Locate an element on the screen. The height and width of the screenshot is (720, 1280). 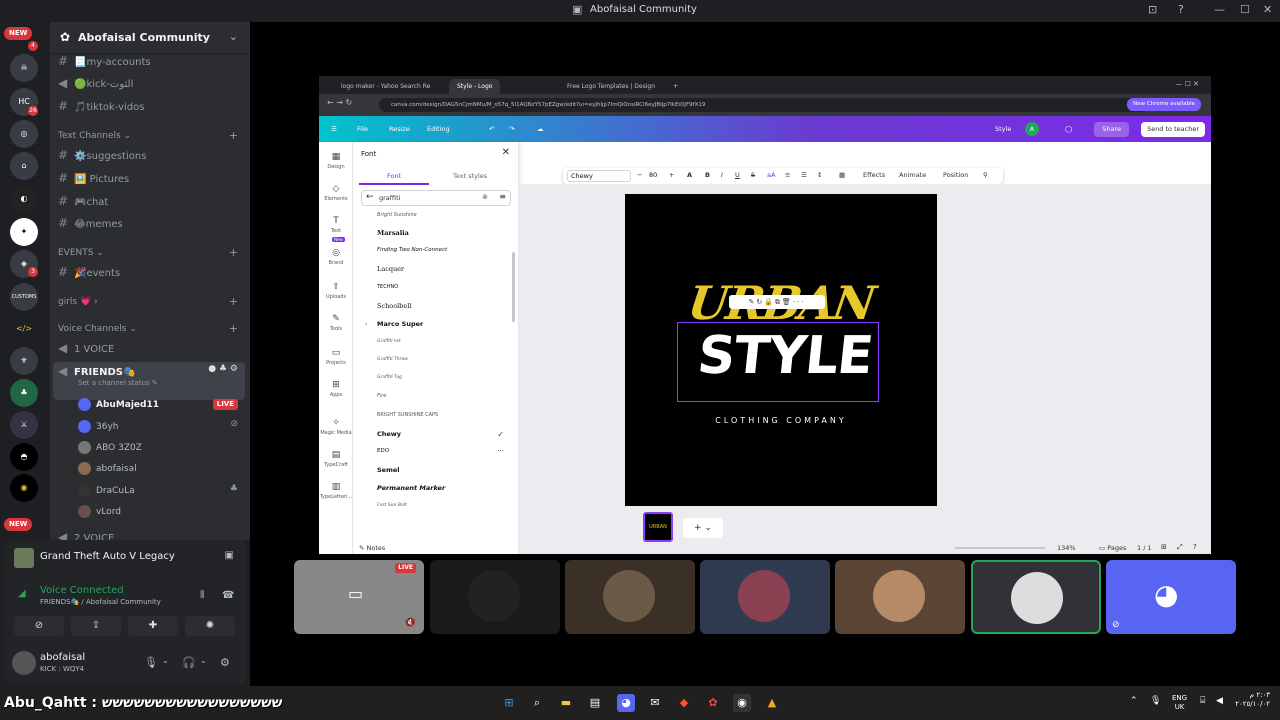
expand-chevron-icon: › is located at coordinates (366, 324).